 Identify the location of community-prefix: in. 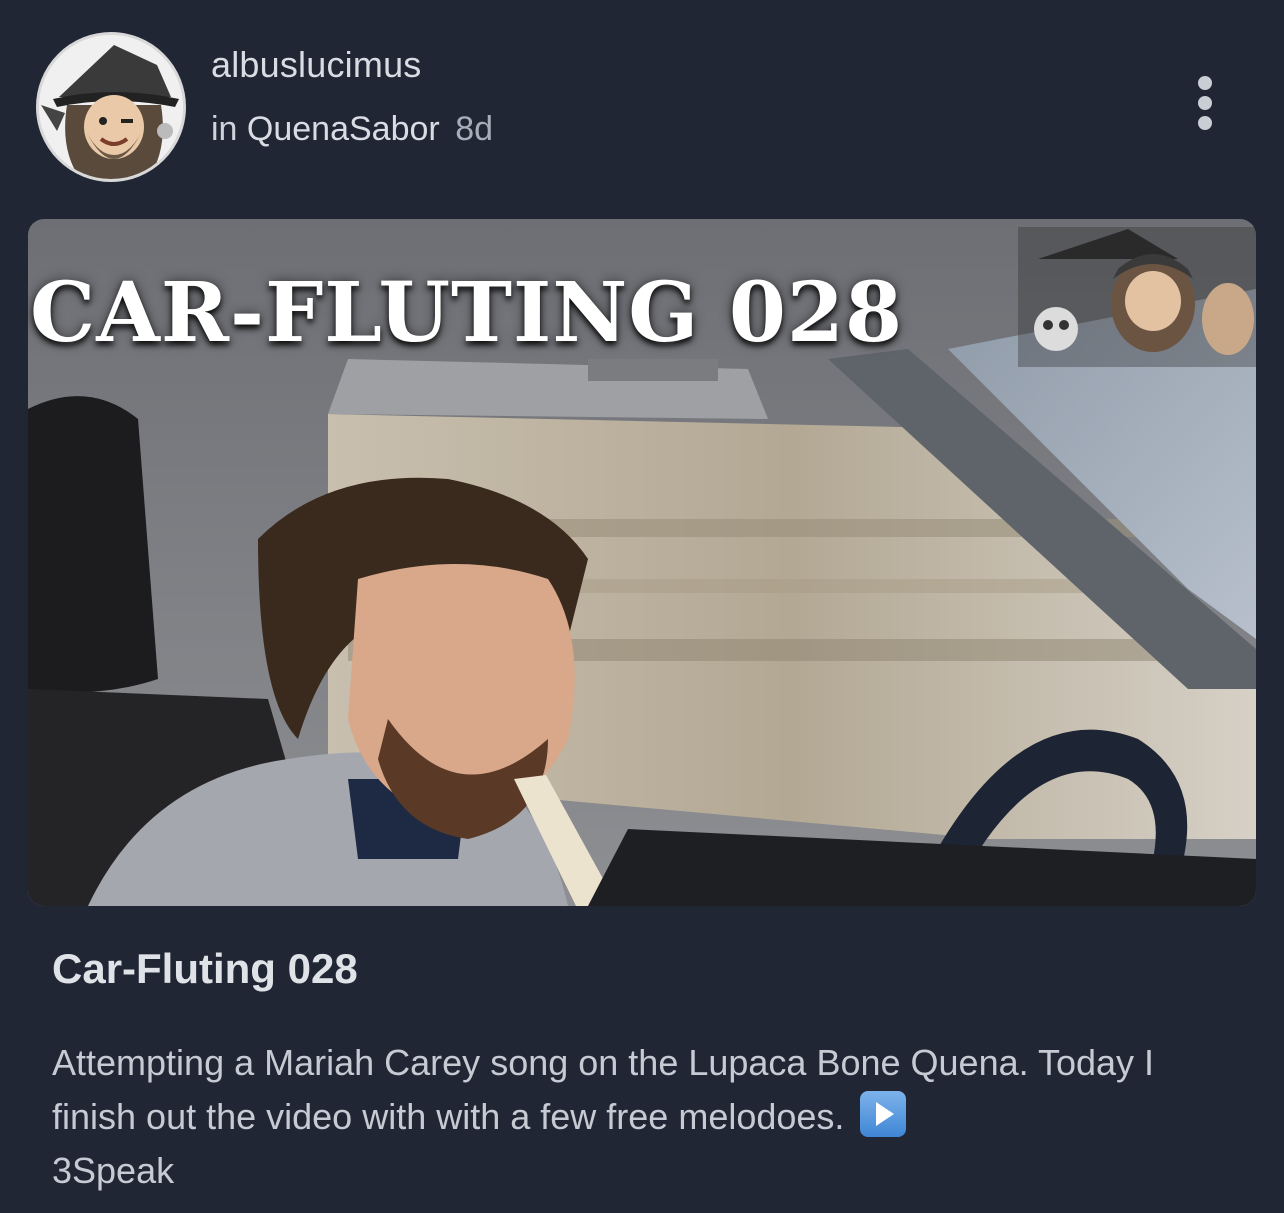
(224, 129).